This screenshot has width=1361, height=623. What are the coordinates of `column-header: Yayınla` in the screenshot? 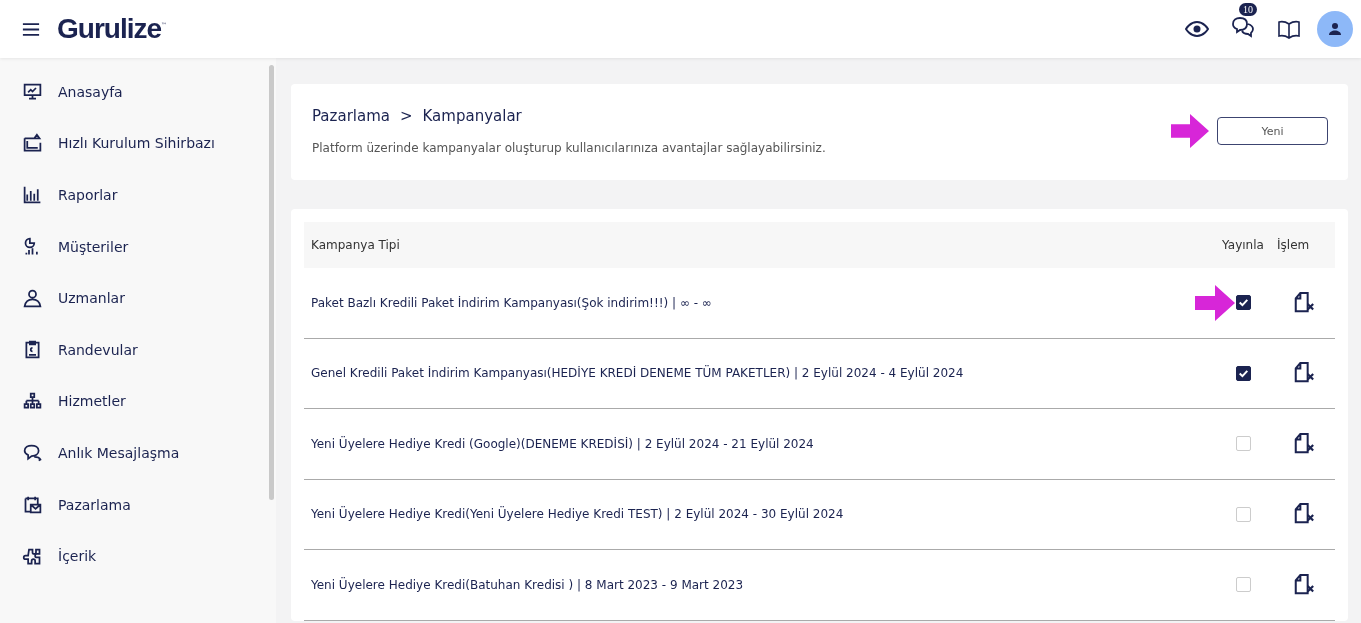 It's located at (1243, 245).